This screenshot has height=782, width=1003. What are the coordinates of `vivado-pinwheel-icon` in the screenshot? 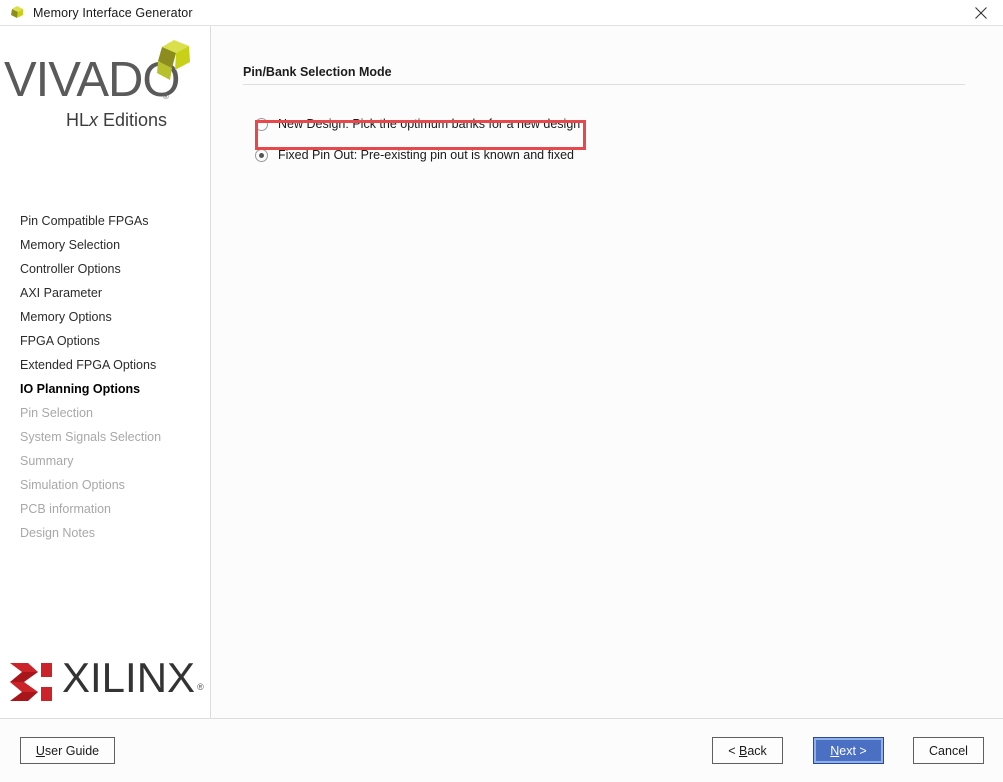 It's located at (169, 61).